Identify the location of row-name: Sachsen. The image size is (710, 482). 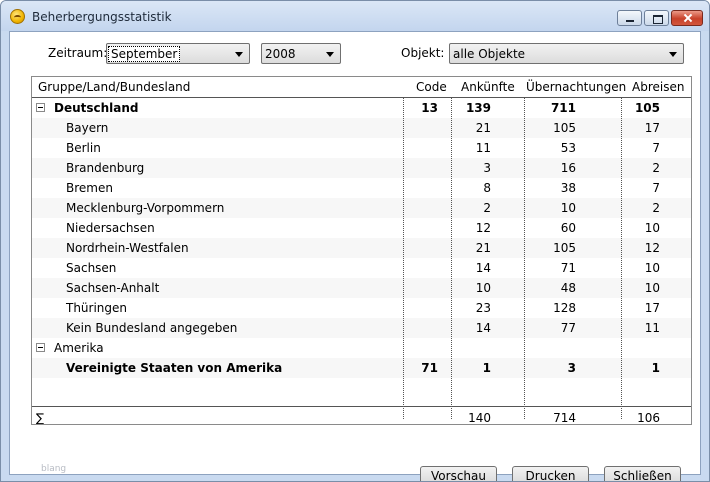
(91, 268).